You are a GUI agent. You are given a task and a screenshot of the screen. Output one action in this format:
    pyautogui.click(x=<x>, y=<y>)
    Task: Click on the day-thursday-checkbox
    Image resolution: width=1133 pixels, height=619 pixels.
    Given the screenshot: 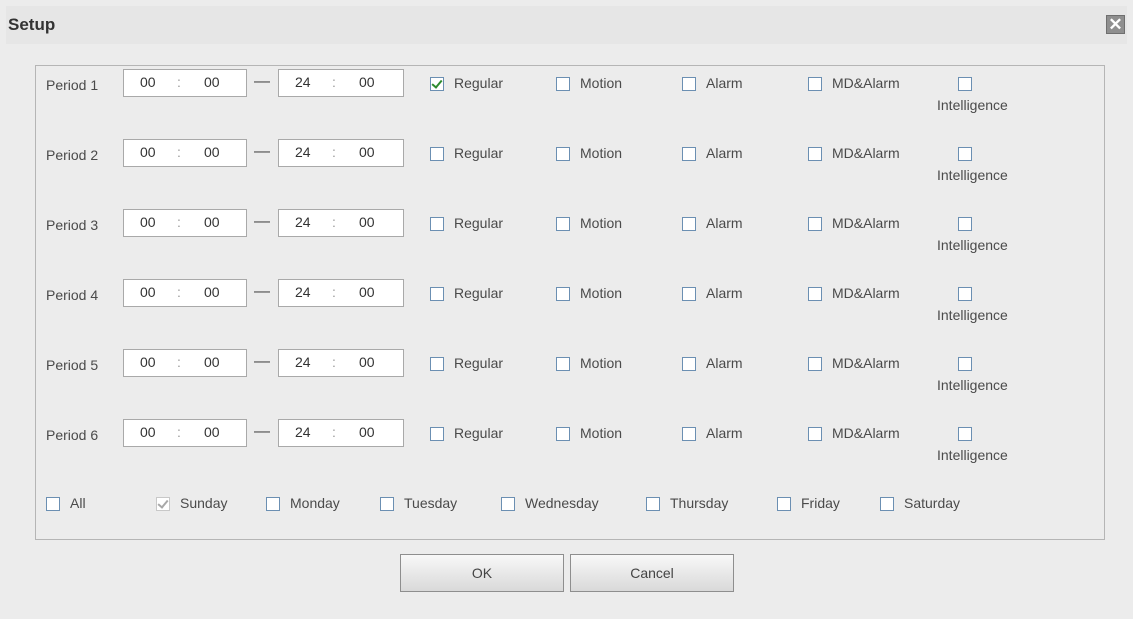 What is the action you would take?
    pyautogui.click(x=653, y=504)
    